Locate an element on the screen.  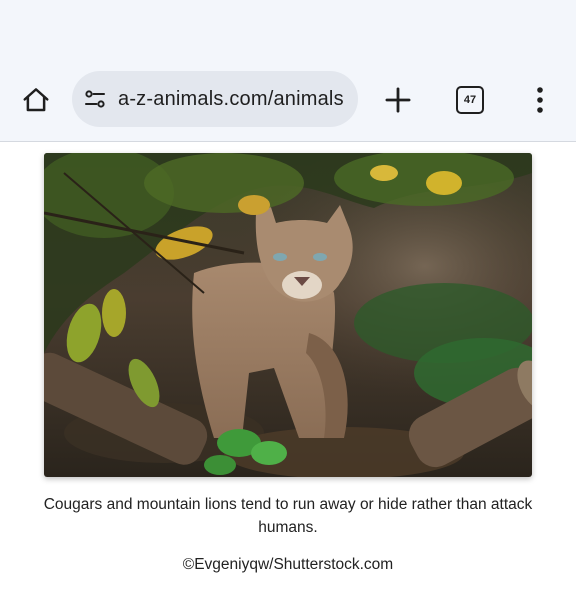
tab-switcher-icon: 47 is located at coordinates (470, 100).